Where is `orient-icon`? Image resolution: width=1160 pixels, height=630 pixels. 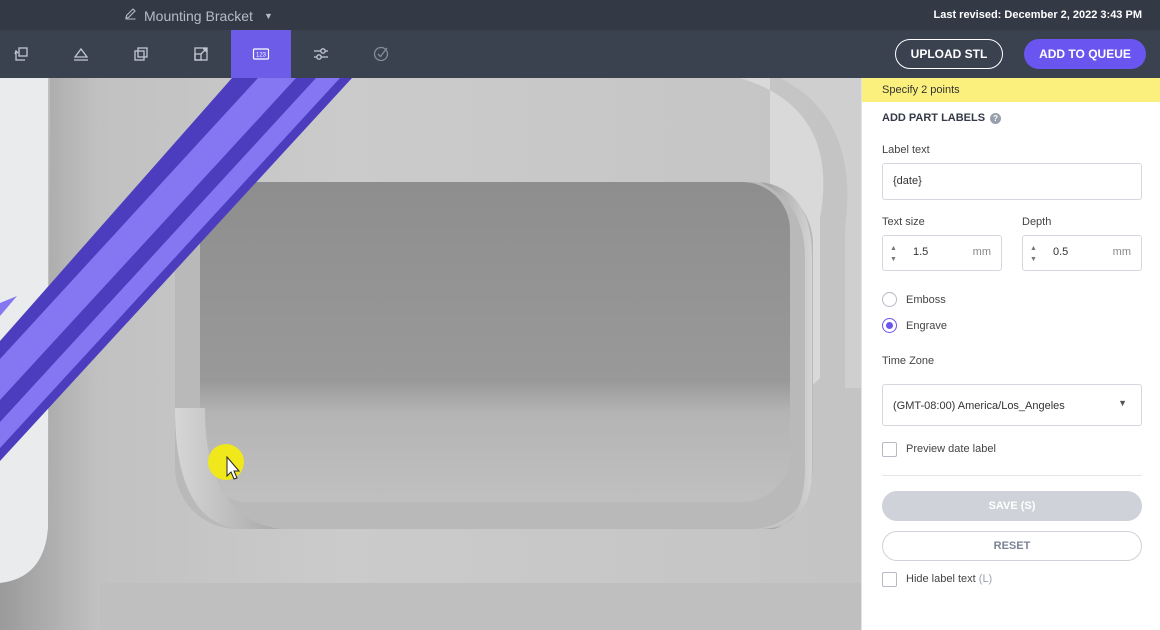 orient-icon is located at coordinates (21, 54).